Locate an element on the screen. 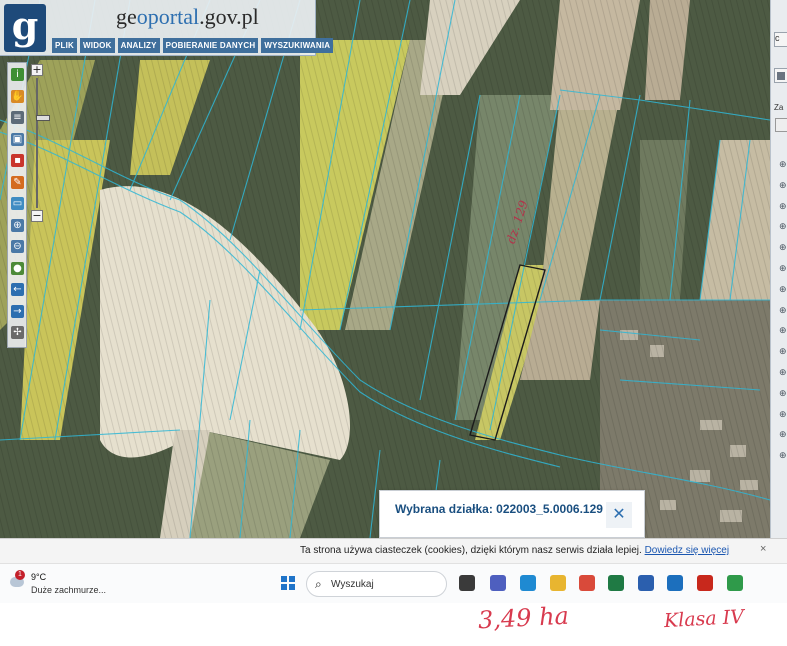 This screenshot has height=646, width=787. menu-item: PLIK is located at coordinates (65, 45).